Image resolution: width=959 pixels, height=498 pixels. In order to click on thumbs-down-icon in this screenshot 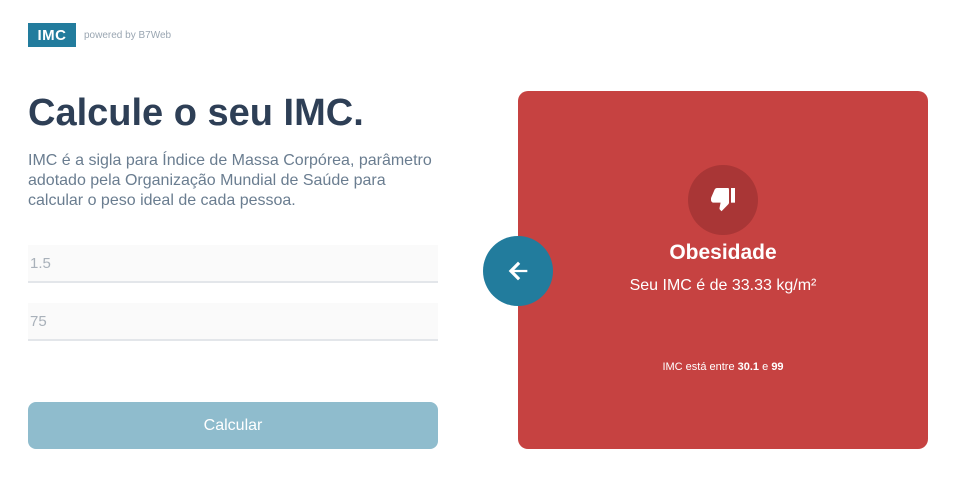, I will do `click(723, 200)`.